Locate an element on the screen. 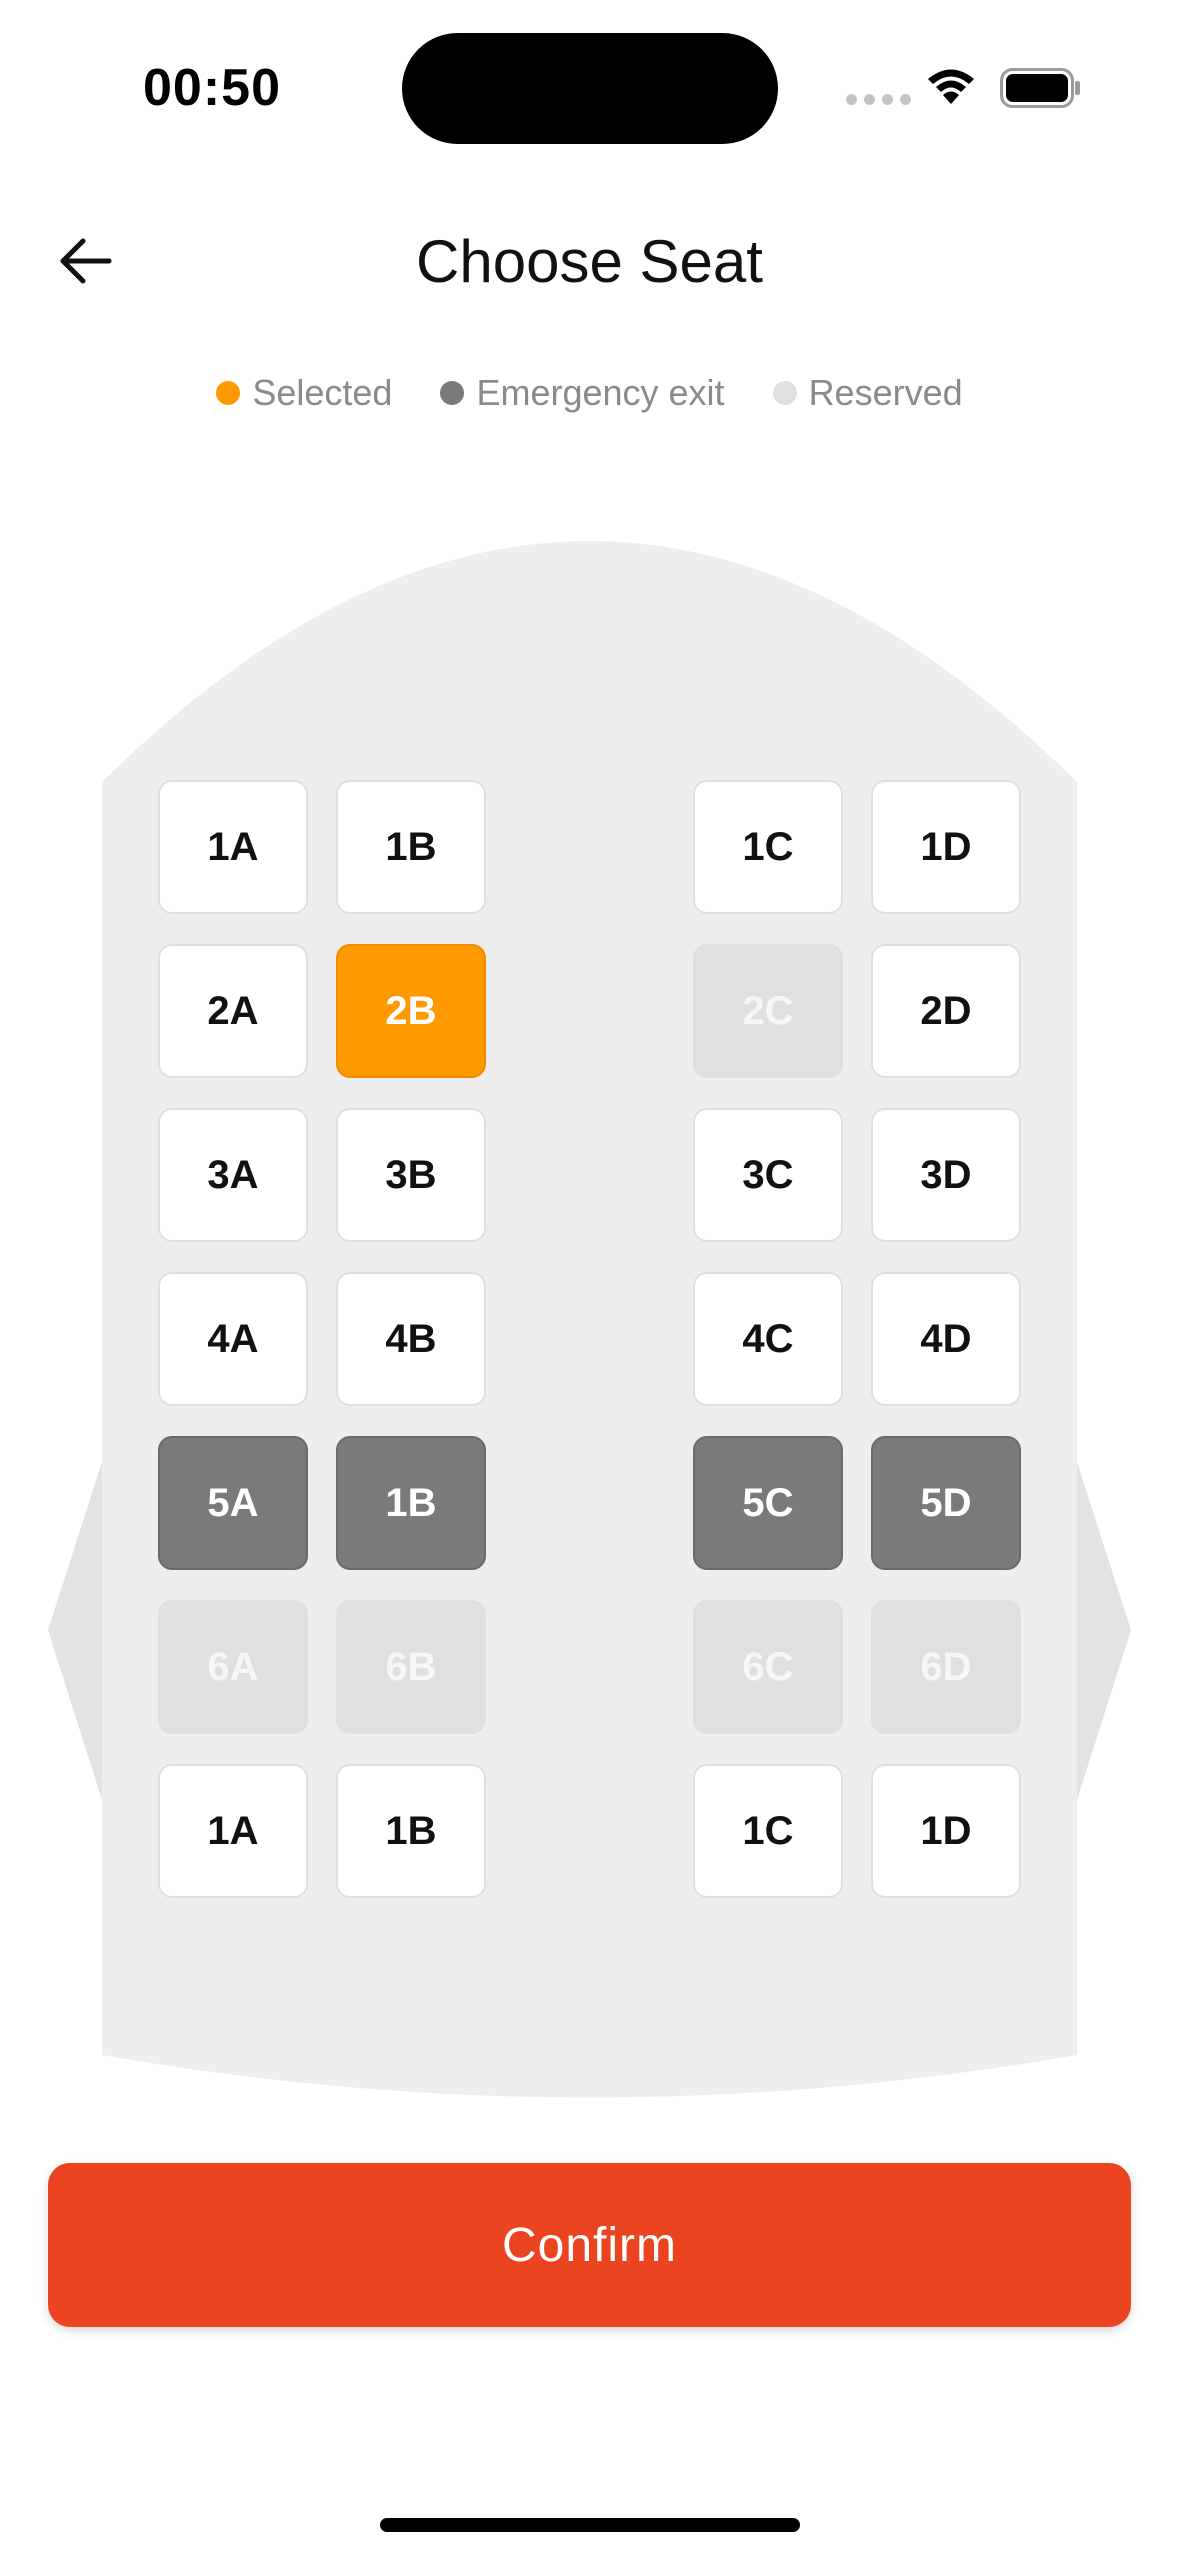 The image size is (1179, 2556). page-title: Choose Seat is located at coordinates (589, 261).